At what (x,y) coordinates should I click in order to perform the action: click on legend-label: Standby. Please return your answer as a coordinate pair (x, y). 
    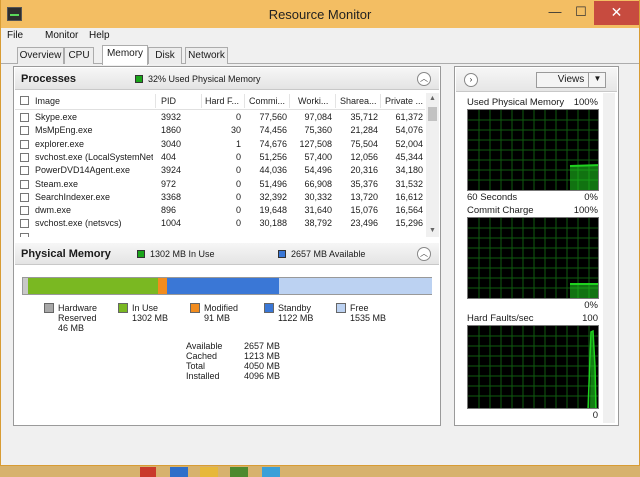
    Looking at the image, I should click on (295, 308).